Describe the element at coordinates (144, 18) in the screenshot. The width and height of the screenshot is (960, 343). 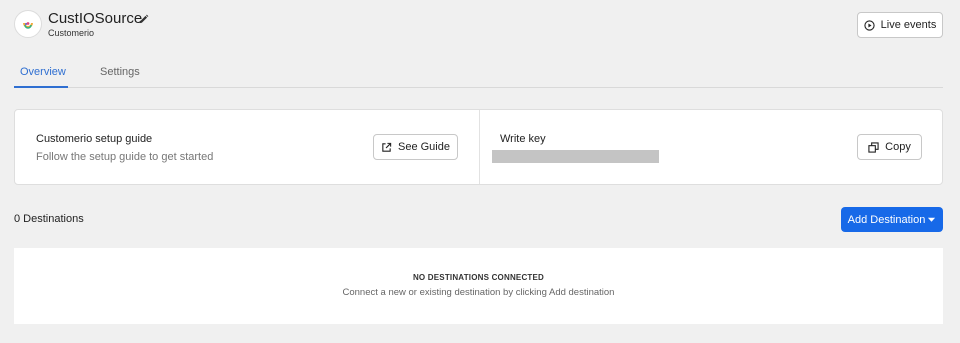
I see `pencil-icon` at that location.